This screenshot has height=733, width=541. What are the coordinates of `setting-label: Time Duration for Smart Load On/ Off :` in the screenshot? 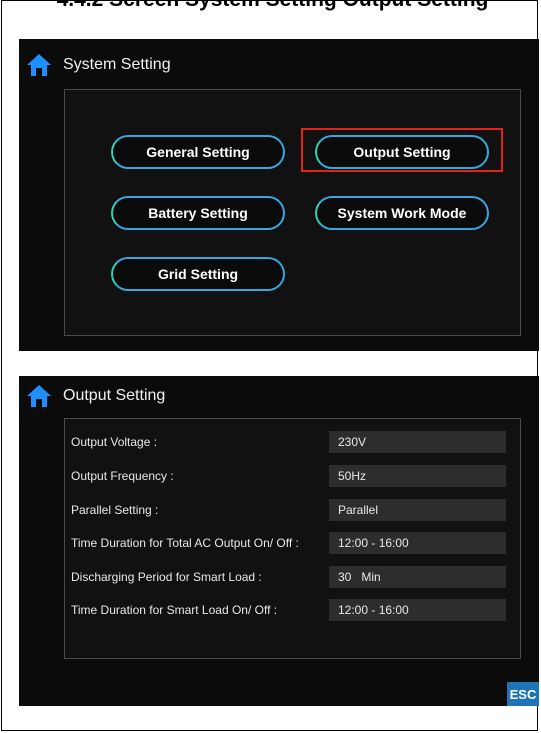 It's located at (174, 610).